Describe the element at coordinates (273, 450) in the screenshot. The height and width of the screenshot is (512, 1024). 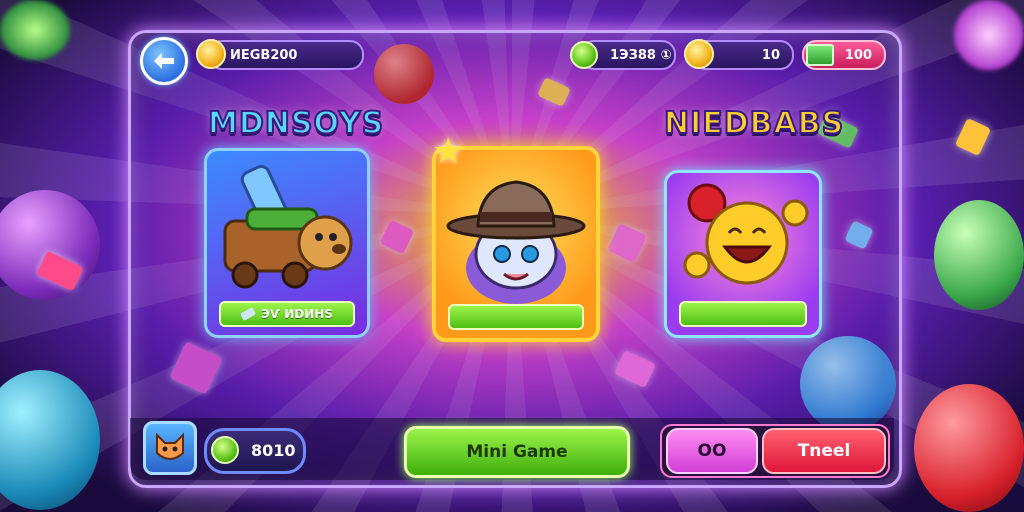
I see `score-value: 8010` at that location.